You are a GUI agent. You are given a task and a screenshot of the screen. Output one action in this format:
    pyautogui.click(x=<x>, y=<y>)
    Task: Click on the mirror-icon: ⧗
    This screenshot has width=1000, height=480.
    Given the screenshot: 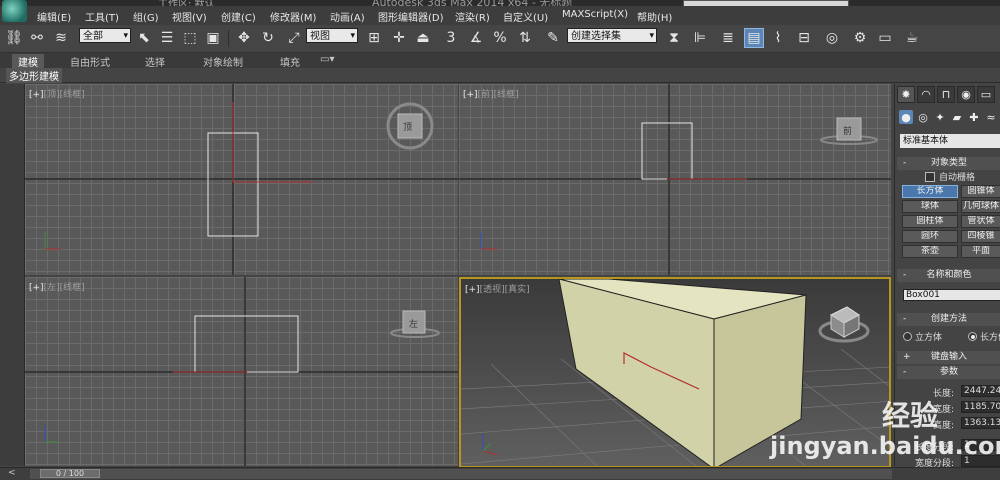 What is the action you would take?
    pyautogui.click(x=674, y=38)
    